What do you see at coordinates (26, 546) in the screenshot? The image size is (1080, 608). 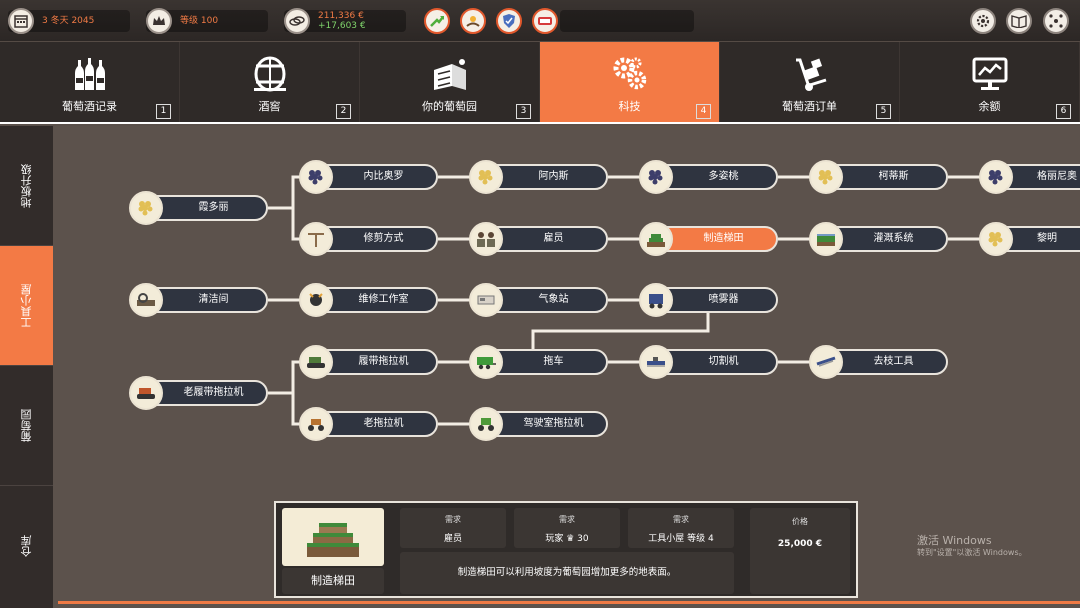 I see `side-tab-warehouse: 仓库` at bounding box center [26, 546].